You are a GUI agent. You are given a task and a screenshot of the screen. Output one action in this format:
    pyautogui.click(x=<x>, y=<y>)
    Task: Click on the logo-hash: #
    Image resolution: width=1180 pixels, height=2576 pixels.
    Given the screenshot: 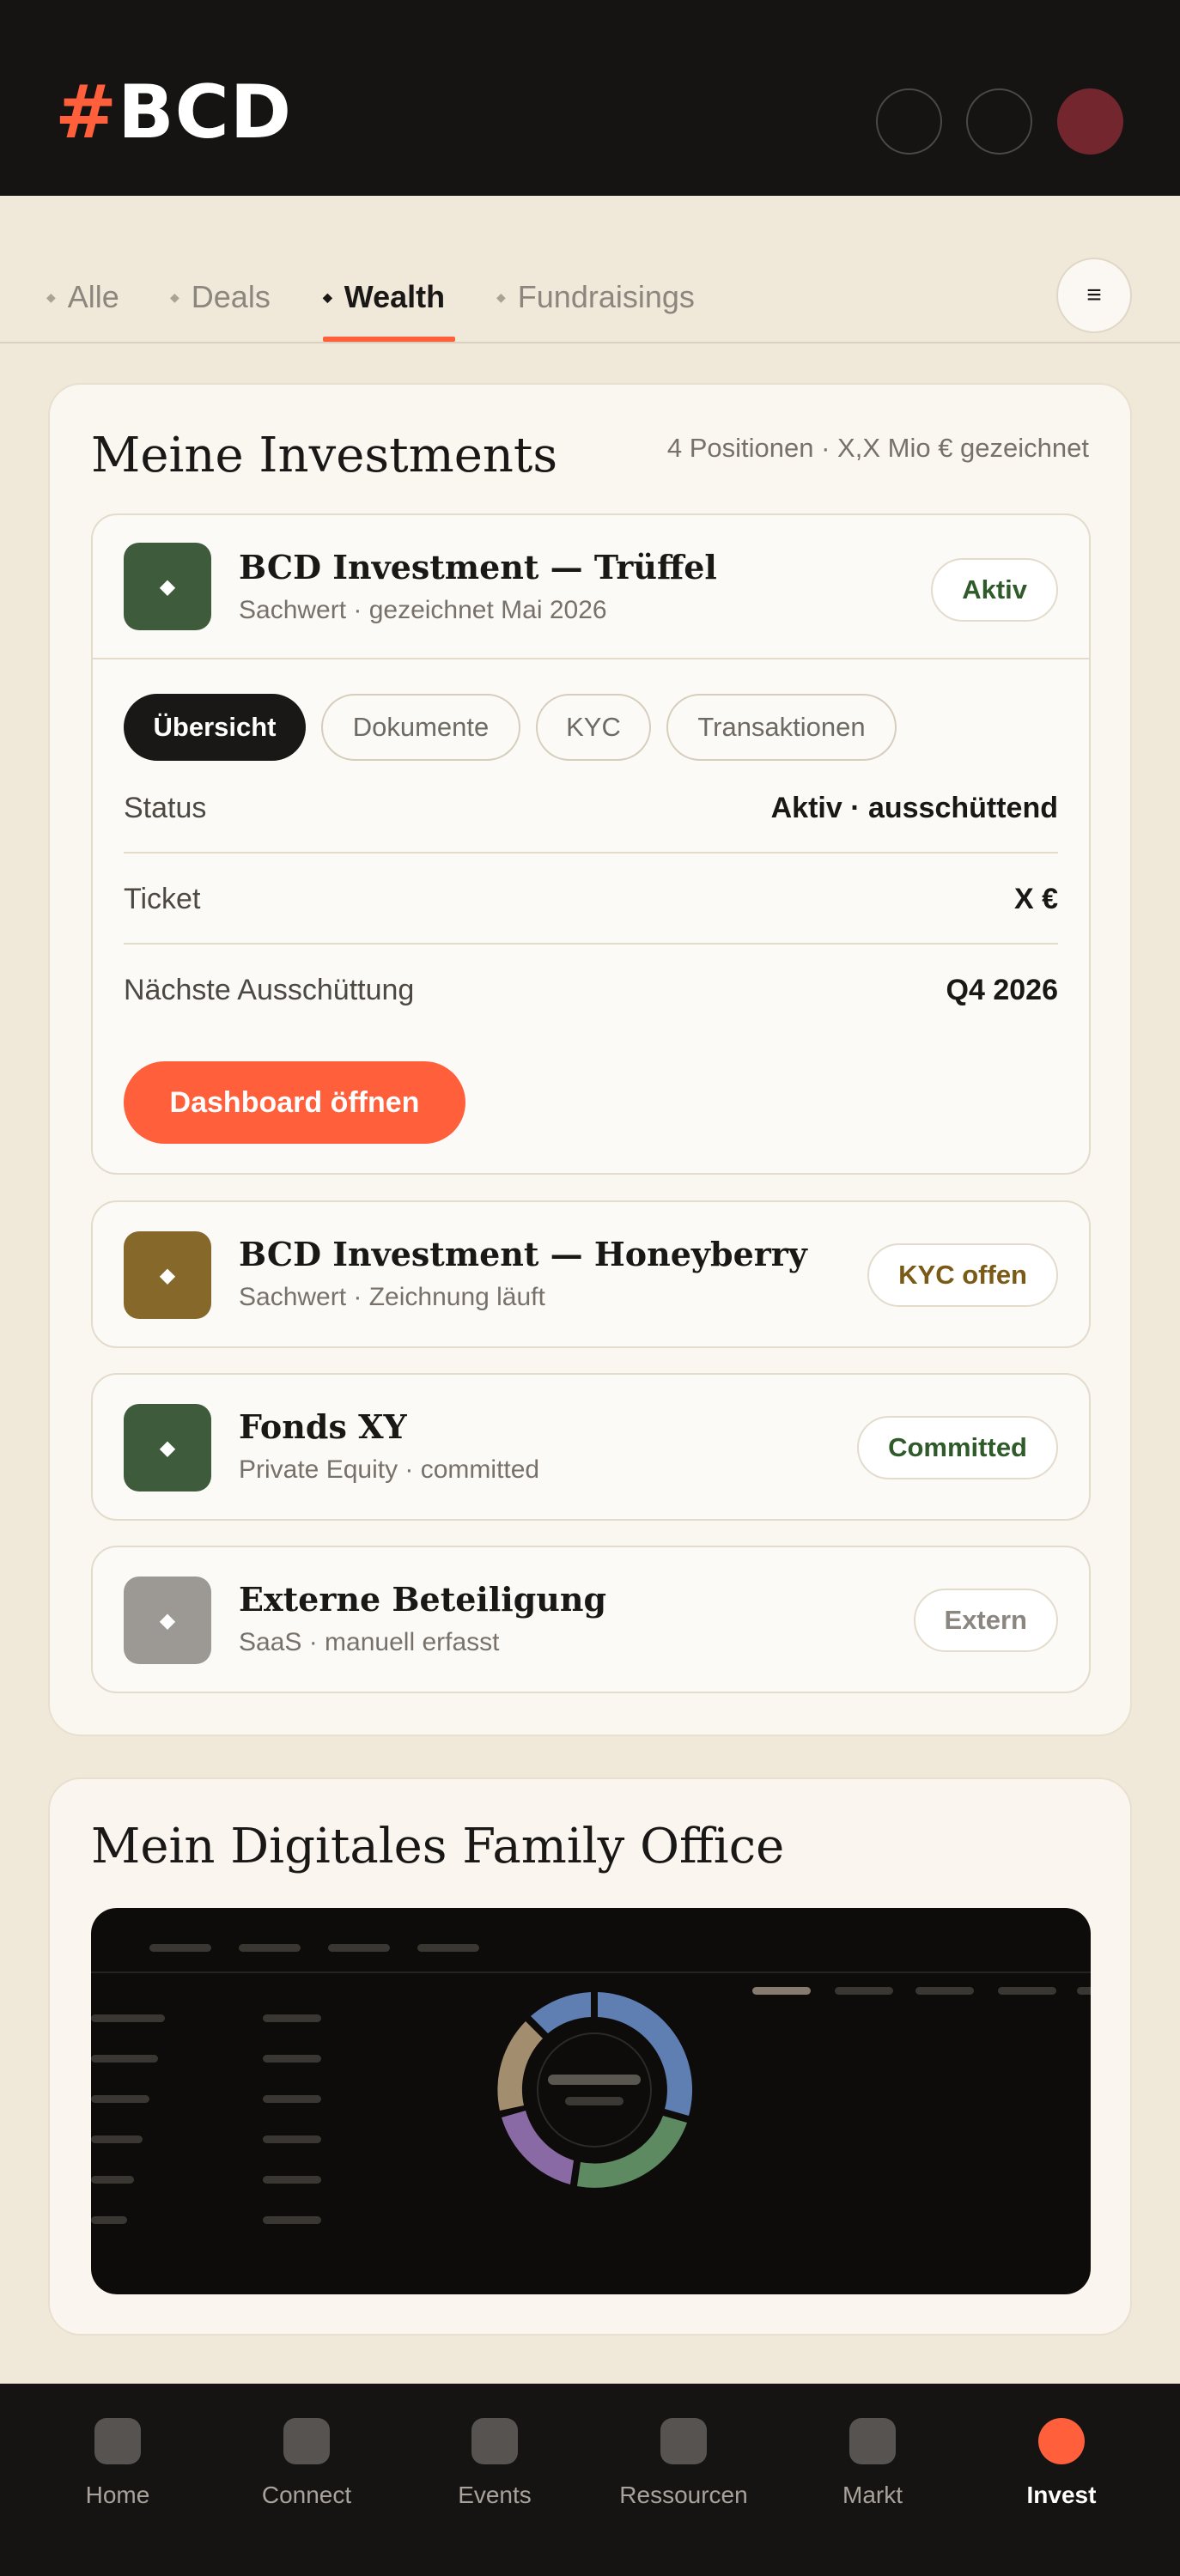 What is the action you would take?
    pyautogui.click(x=87, y=112)
    